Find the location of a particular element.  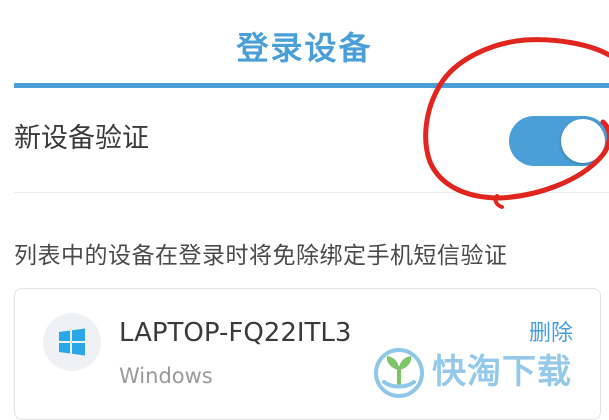

page-title: 登录设备 is located at coordinates (304, 48).